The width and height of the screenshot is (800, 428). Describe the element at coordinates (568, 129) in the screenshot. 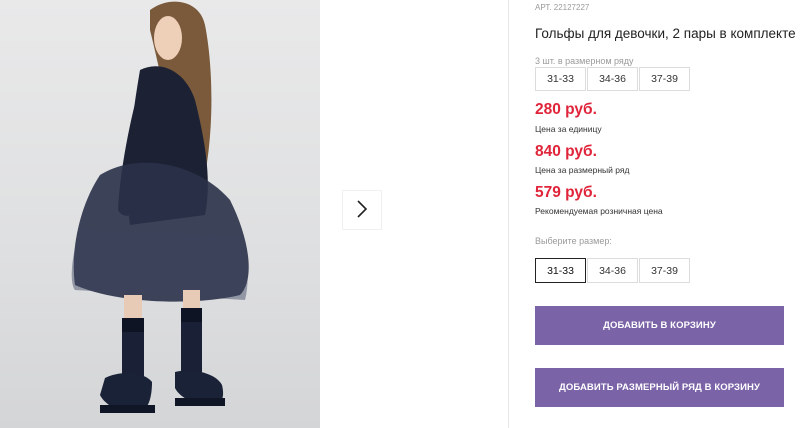

I see `unit-price-note: Цена за единицу` at that location.